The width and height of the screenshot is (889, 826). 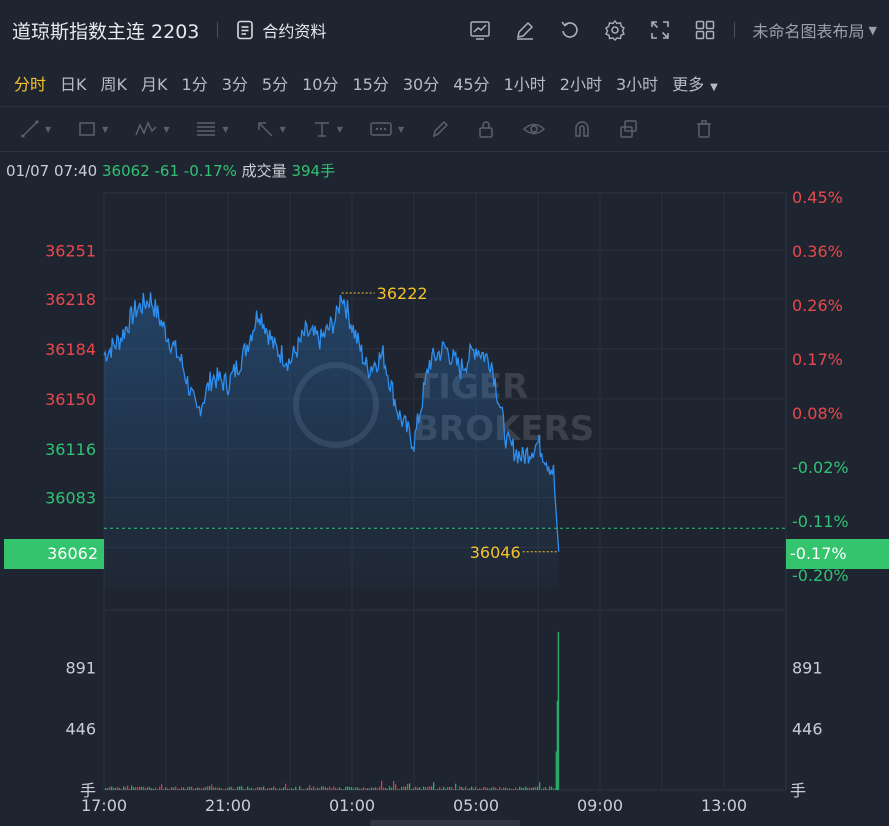 What do you see at coordinates (402, 293) in the screenshot?
I see `high-marker-label: 36222` at bounding box center [402, 293].